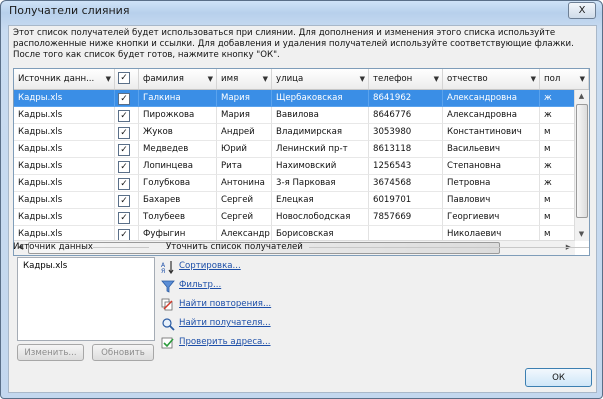 The width and height of the screenshot is (603, 399). What do you see at coordinates (320, 115) in the screenshot?
I see `cell-street: Вавилова` at bounding box center [320, 115].